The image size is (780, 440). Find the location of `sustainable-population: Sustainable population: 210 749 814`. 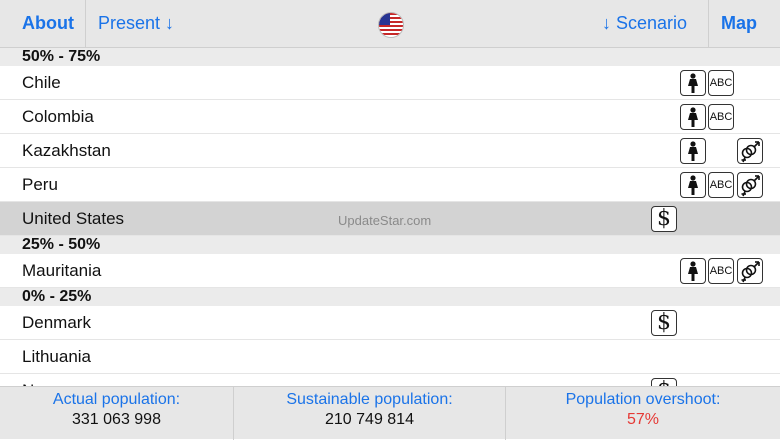

sustainable-population: Sustainable population: 210 749 814 is located at coordinates (369, 413).